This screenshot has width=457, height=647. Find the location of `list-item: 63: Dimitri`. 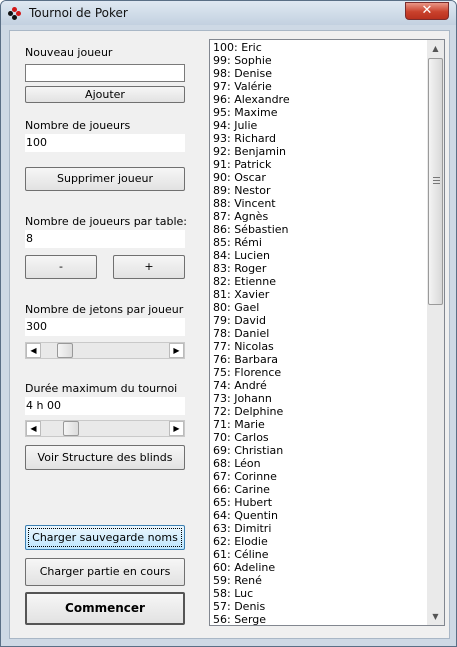

list-item: 63: Dimitri is located at coordinates (320, 528).